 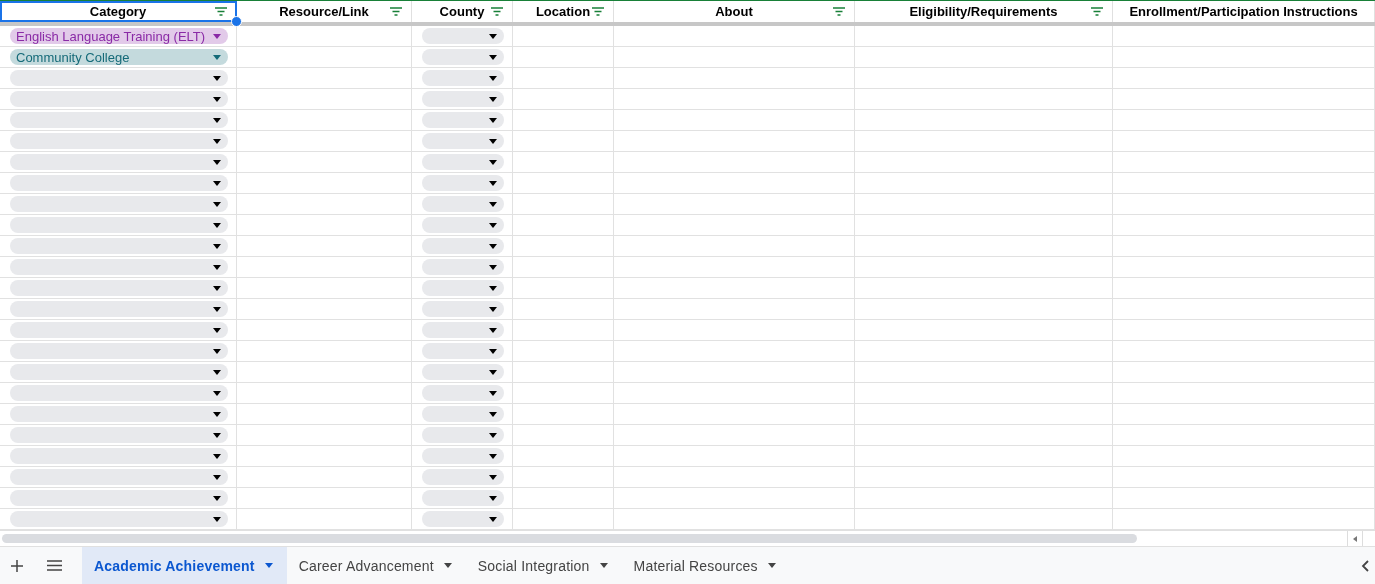 I want to click on category-chip: Community College, so click(x=119, y=57).